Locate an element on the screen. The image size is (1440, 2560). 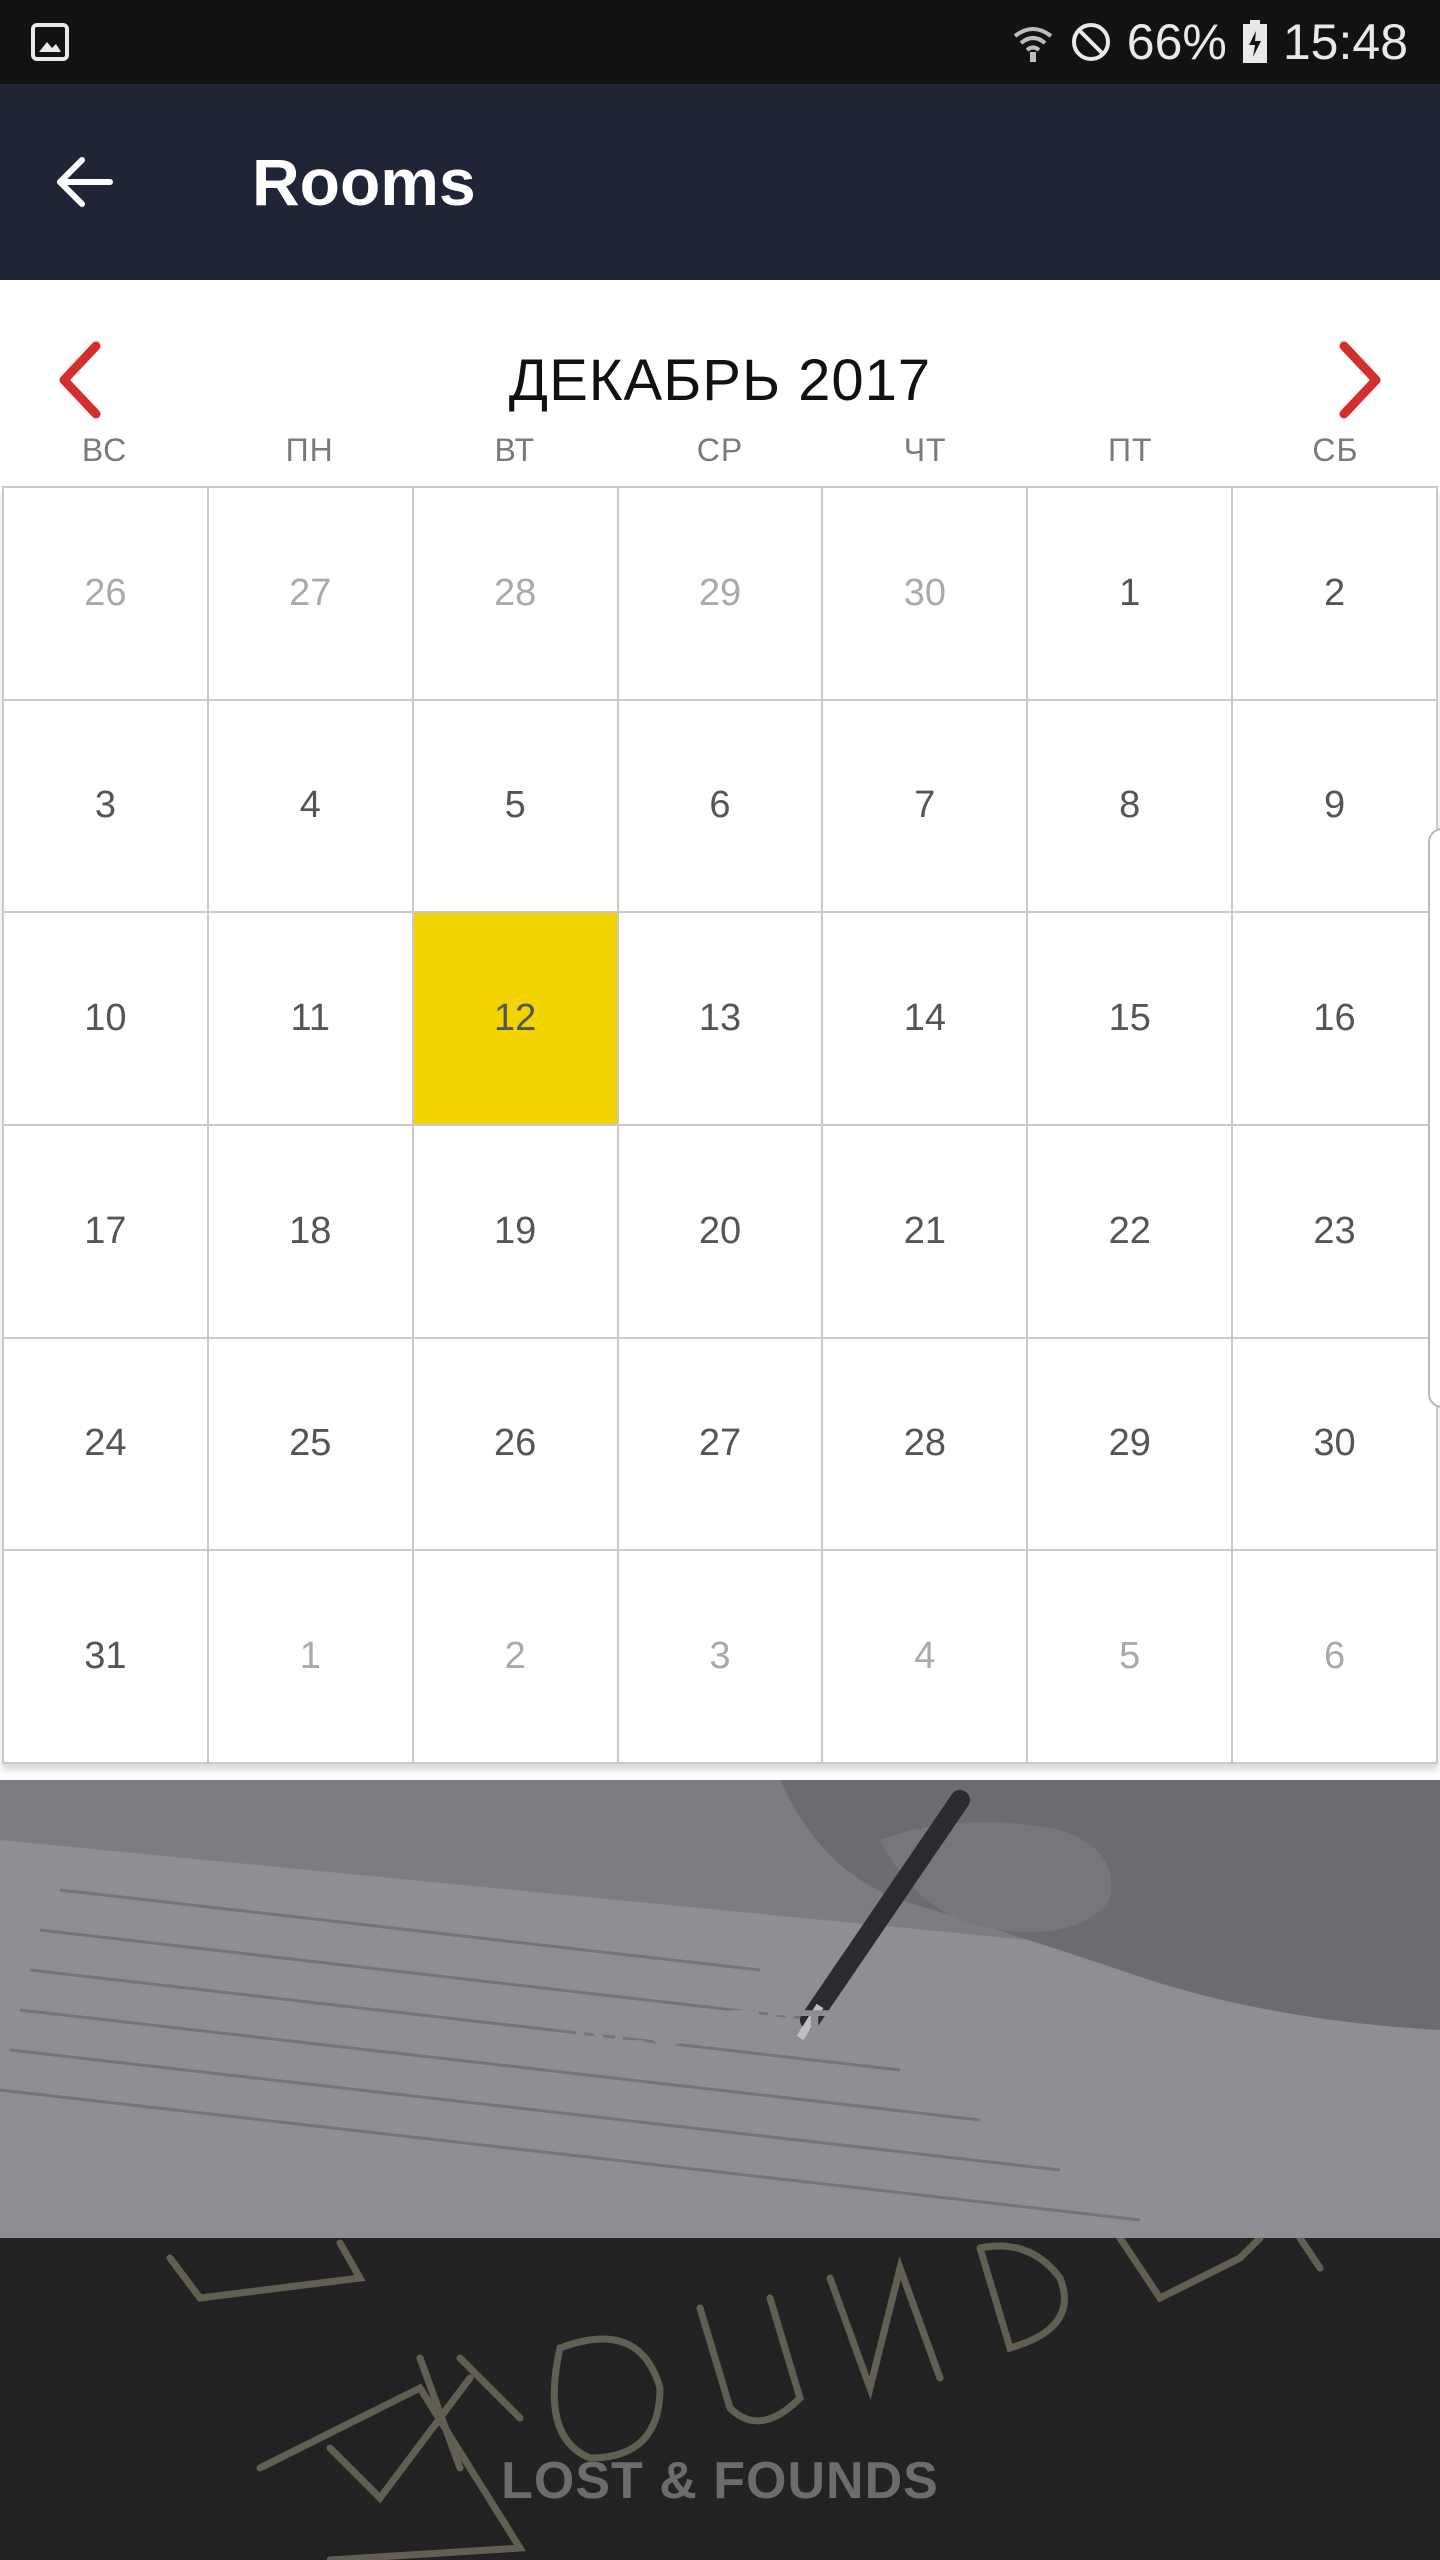
next-month-button is located at coordinates (1360, 380).